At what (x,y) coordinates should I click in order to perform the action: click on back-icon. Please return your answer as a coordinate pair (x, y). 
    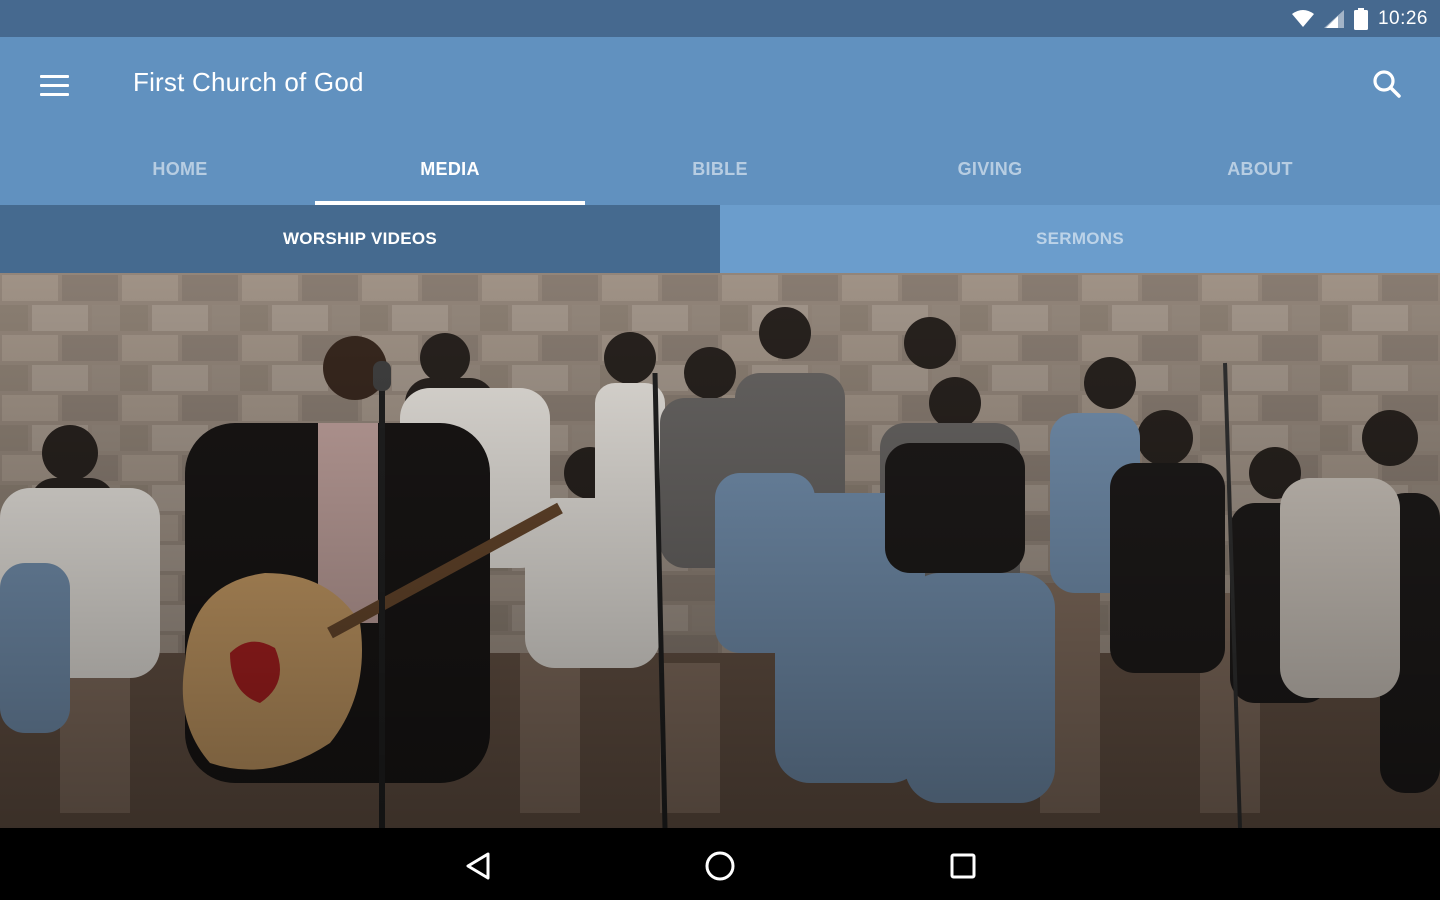
    Looking at the image, I should click on (478, 866).